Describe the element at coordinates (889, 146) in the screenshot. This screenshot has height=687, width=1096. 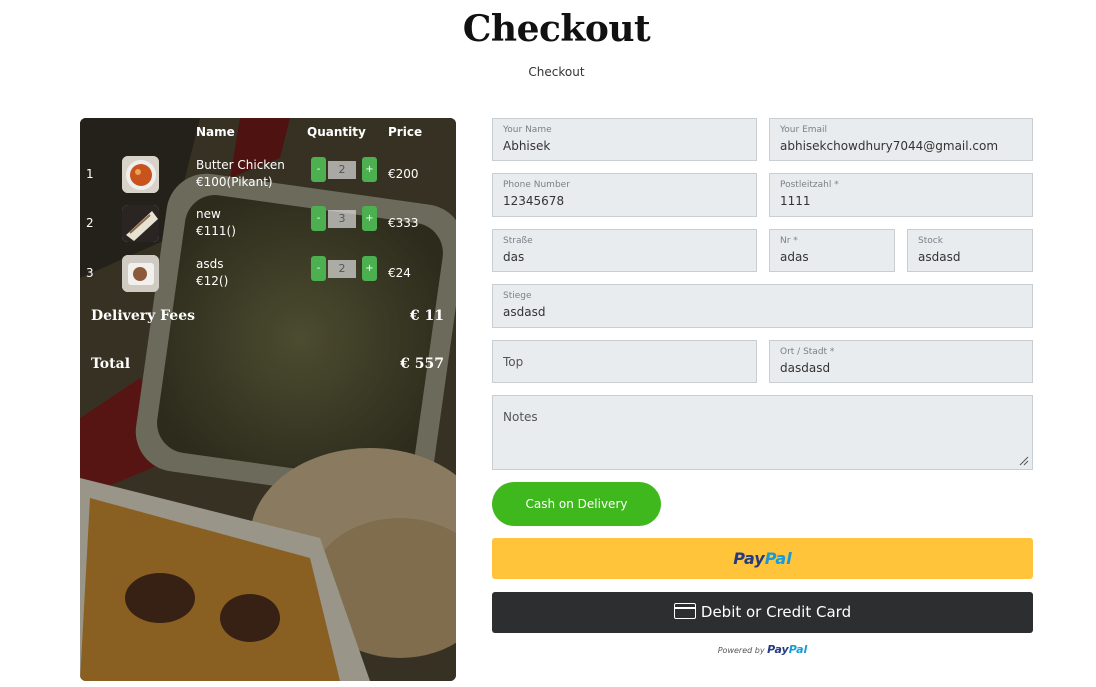
I see `email-value: abhisekchowdhury7044@gmail.com` at that location.